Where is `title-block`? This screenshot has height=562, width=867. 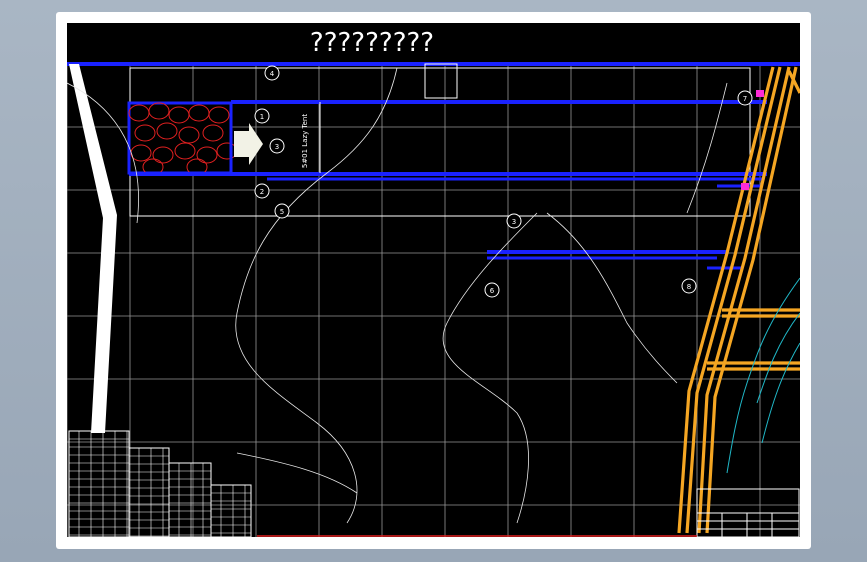 title-block is located at coordinates (748, 512).